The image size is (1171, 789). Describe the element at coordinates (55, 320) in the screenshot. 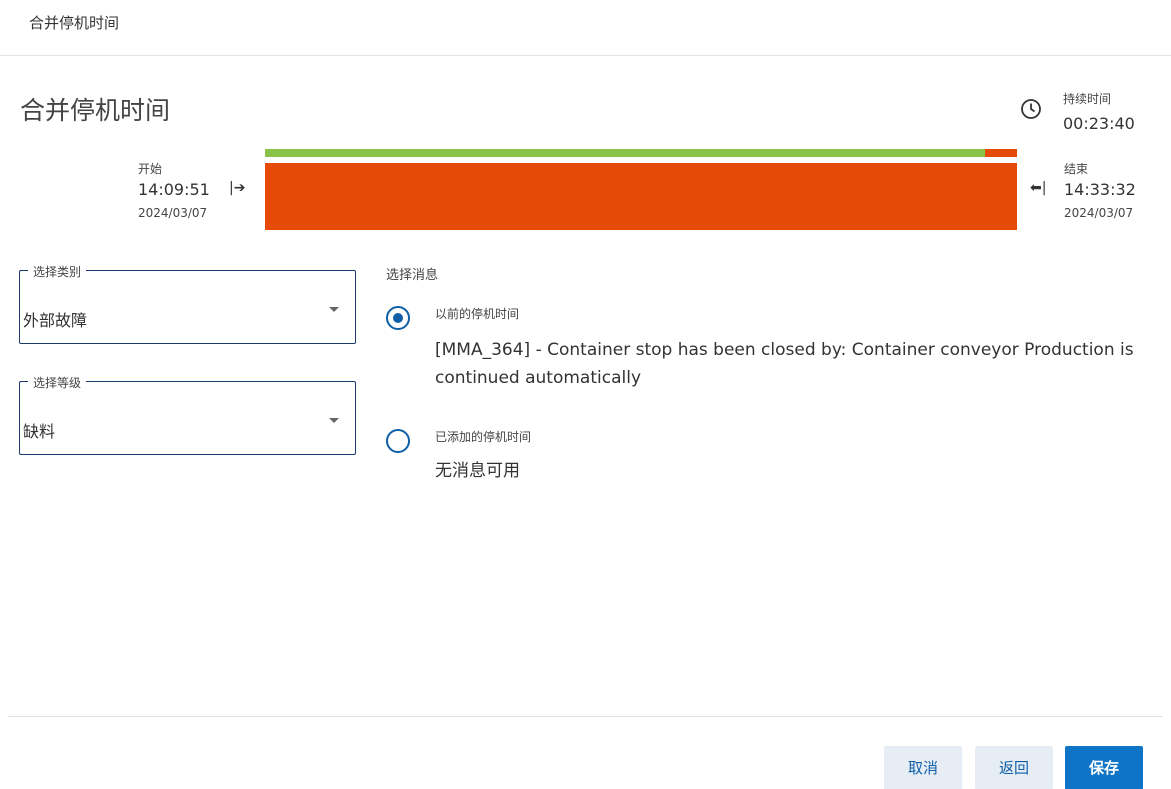

I see `category-value: 外部故障` at that location.